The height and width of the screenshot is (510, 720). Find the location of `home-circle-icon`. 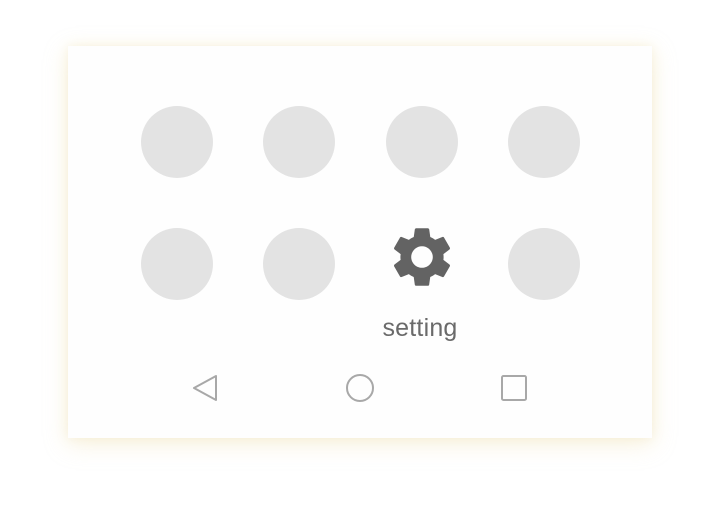

home-circle-icon is located at coordinates (360, 388).